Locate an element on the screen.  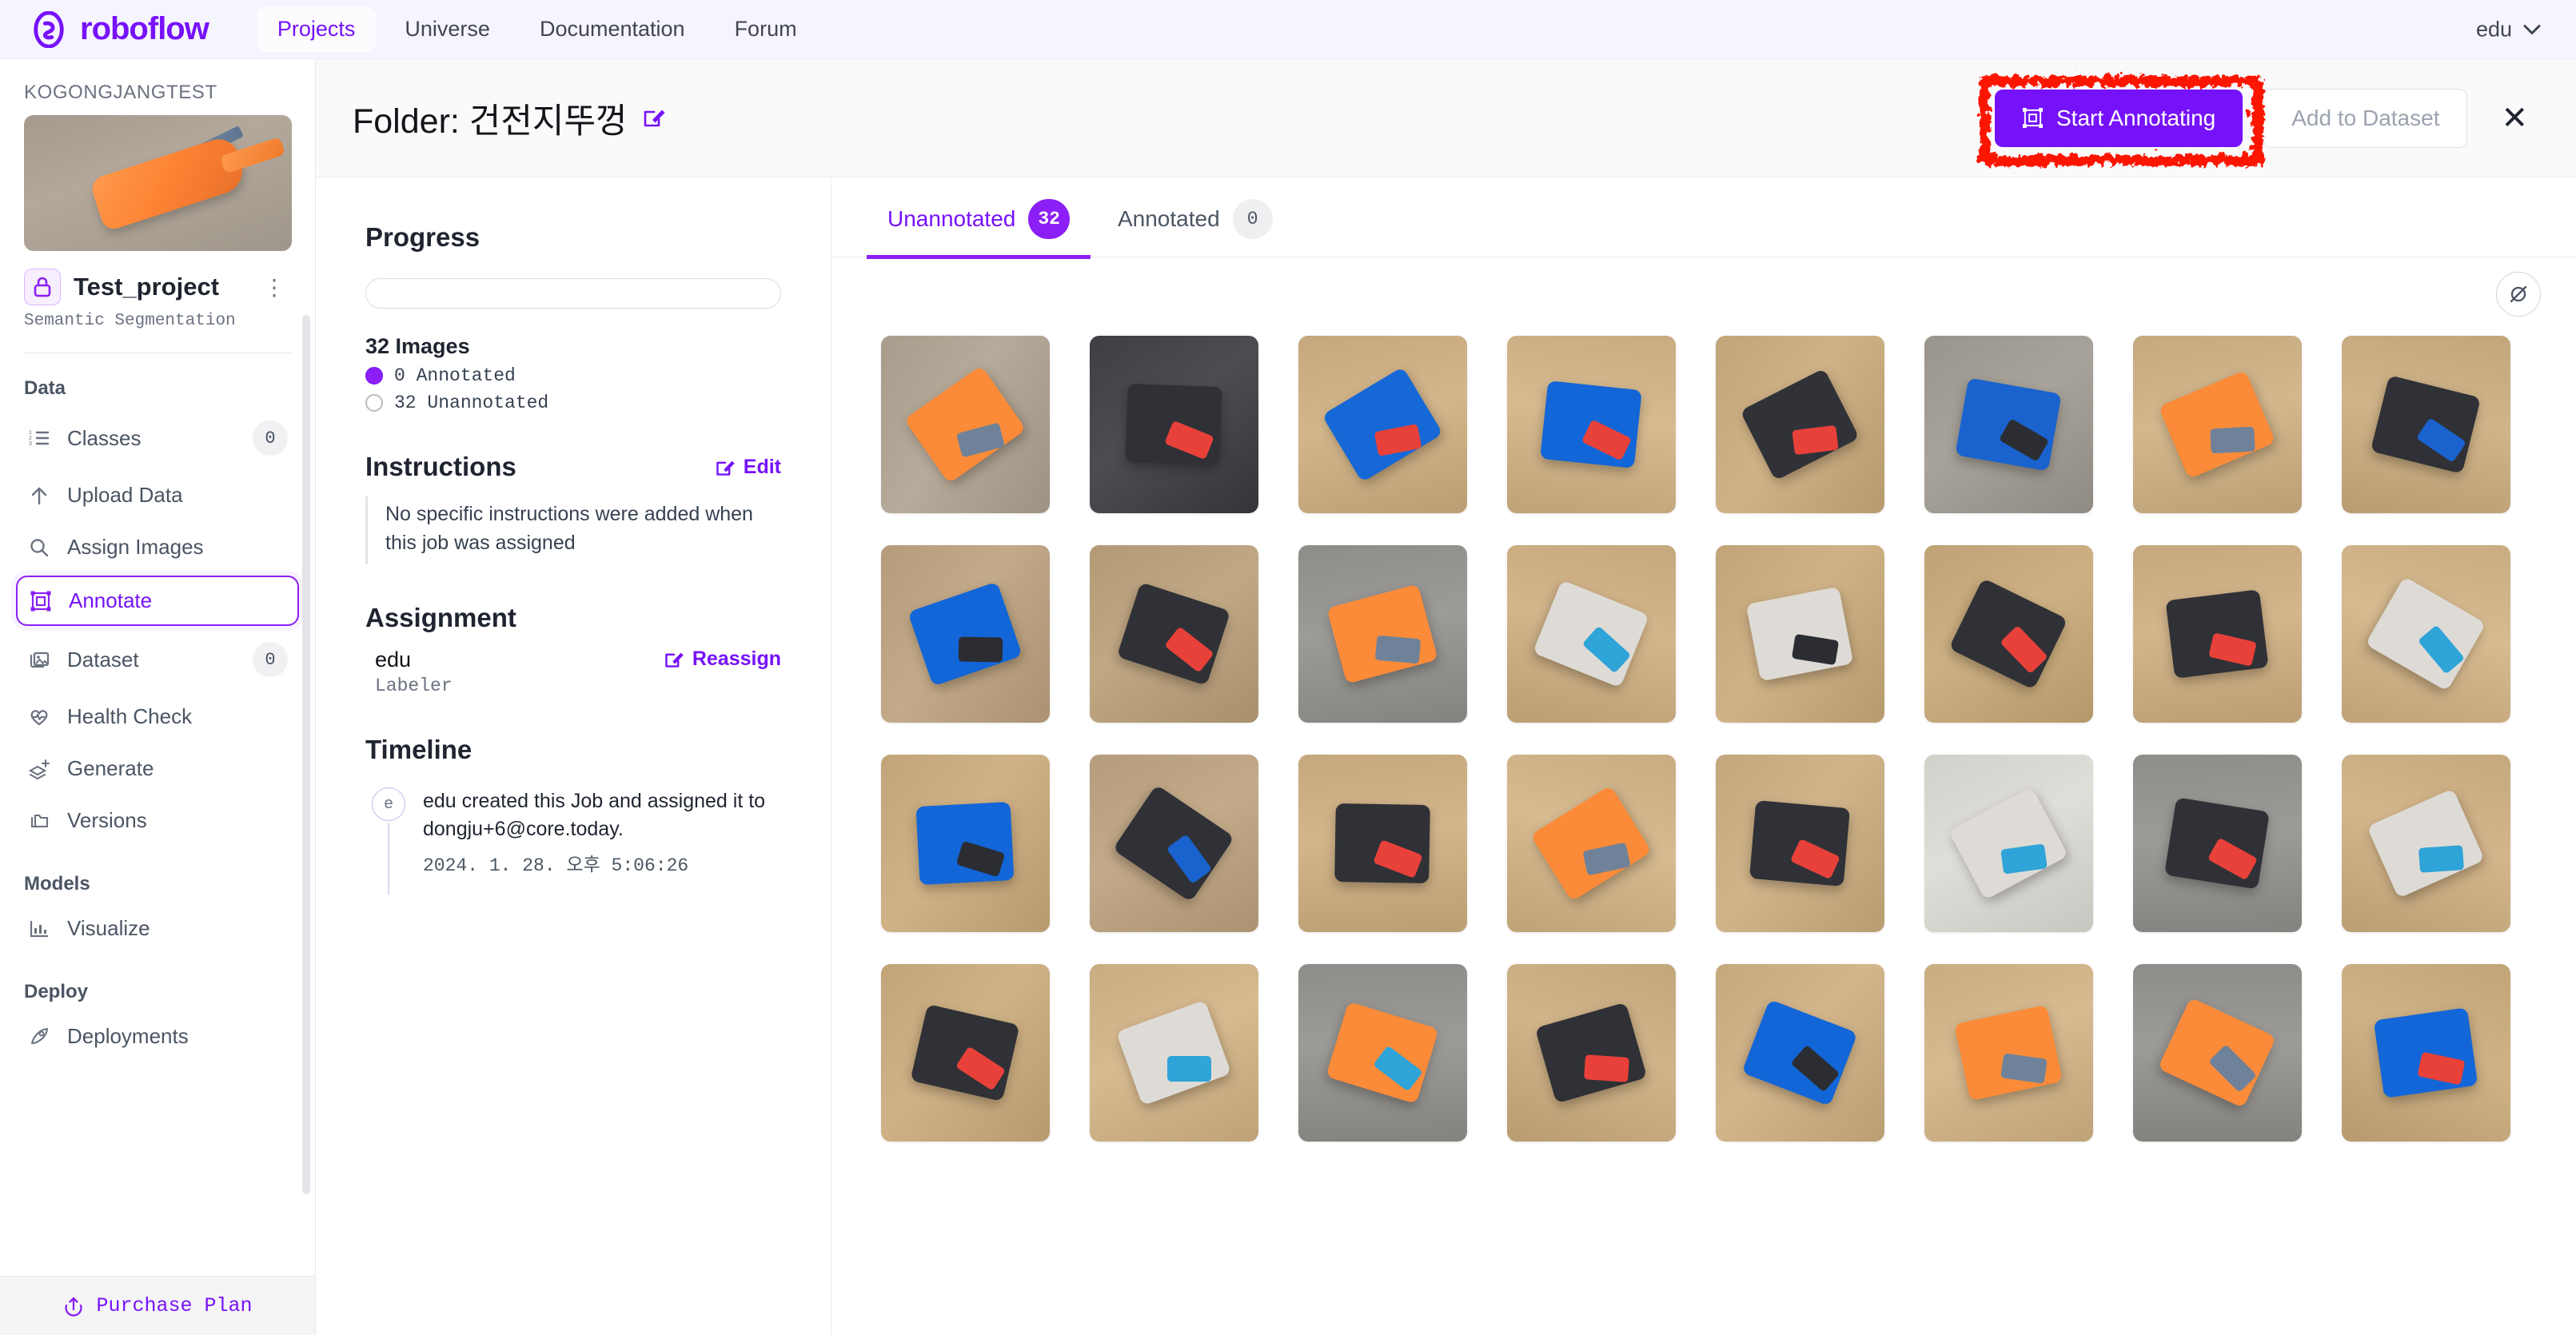
sidebar-item-health-check: Health Check is located at coordinates (157, 716).